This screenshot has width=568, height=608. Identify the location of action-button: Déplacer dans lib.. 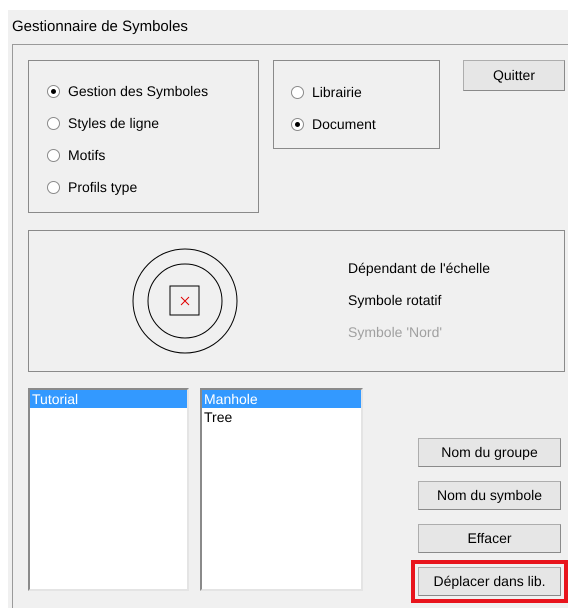
(489, 581).